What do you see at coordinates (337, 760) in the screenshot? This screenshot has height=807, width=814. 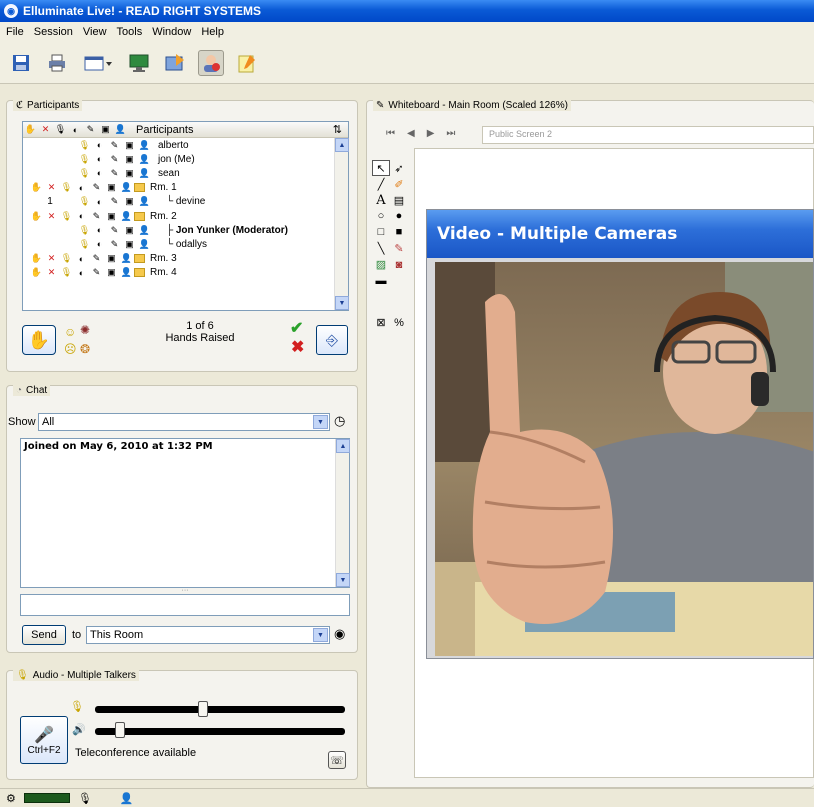 I see `telephone-button: ☏` at bounding box center [337, 760].